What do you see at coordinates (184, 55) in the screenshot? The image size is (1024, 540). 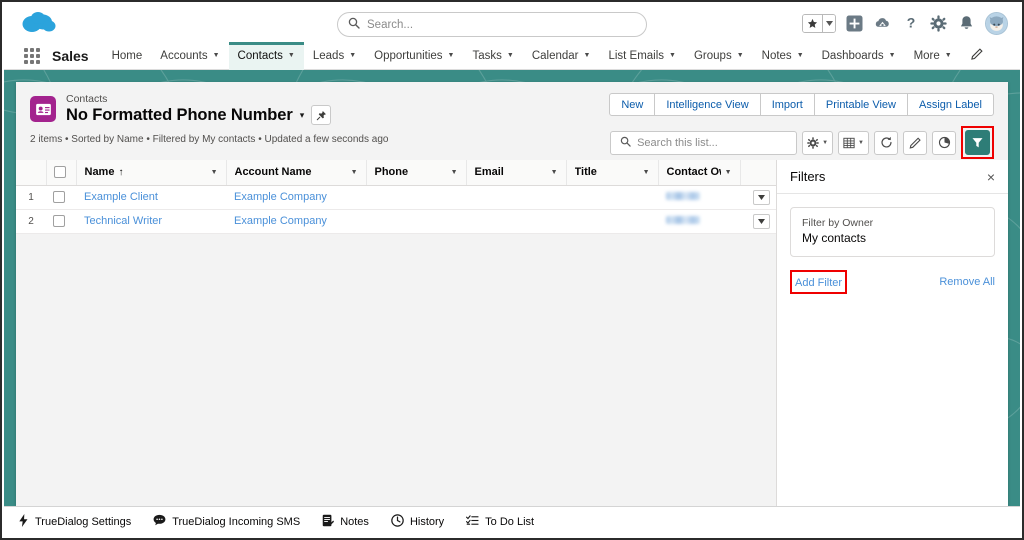 I see `nav-label: Accounts` at bounding box center [184, 55].